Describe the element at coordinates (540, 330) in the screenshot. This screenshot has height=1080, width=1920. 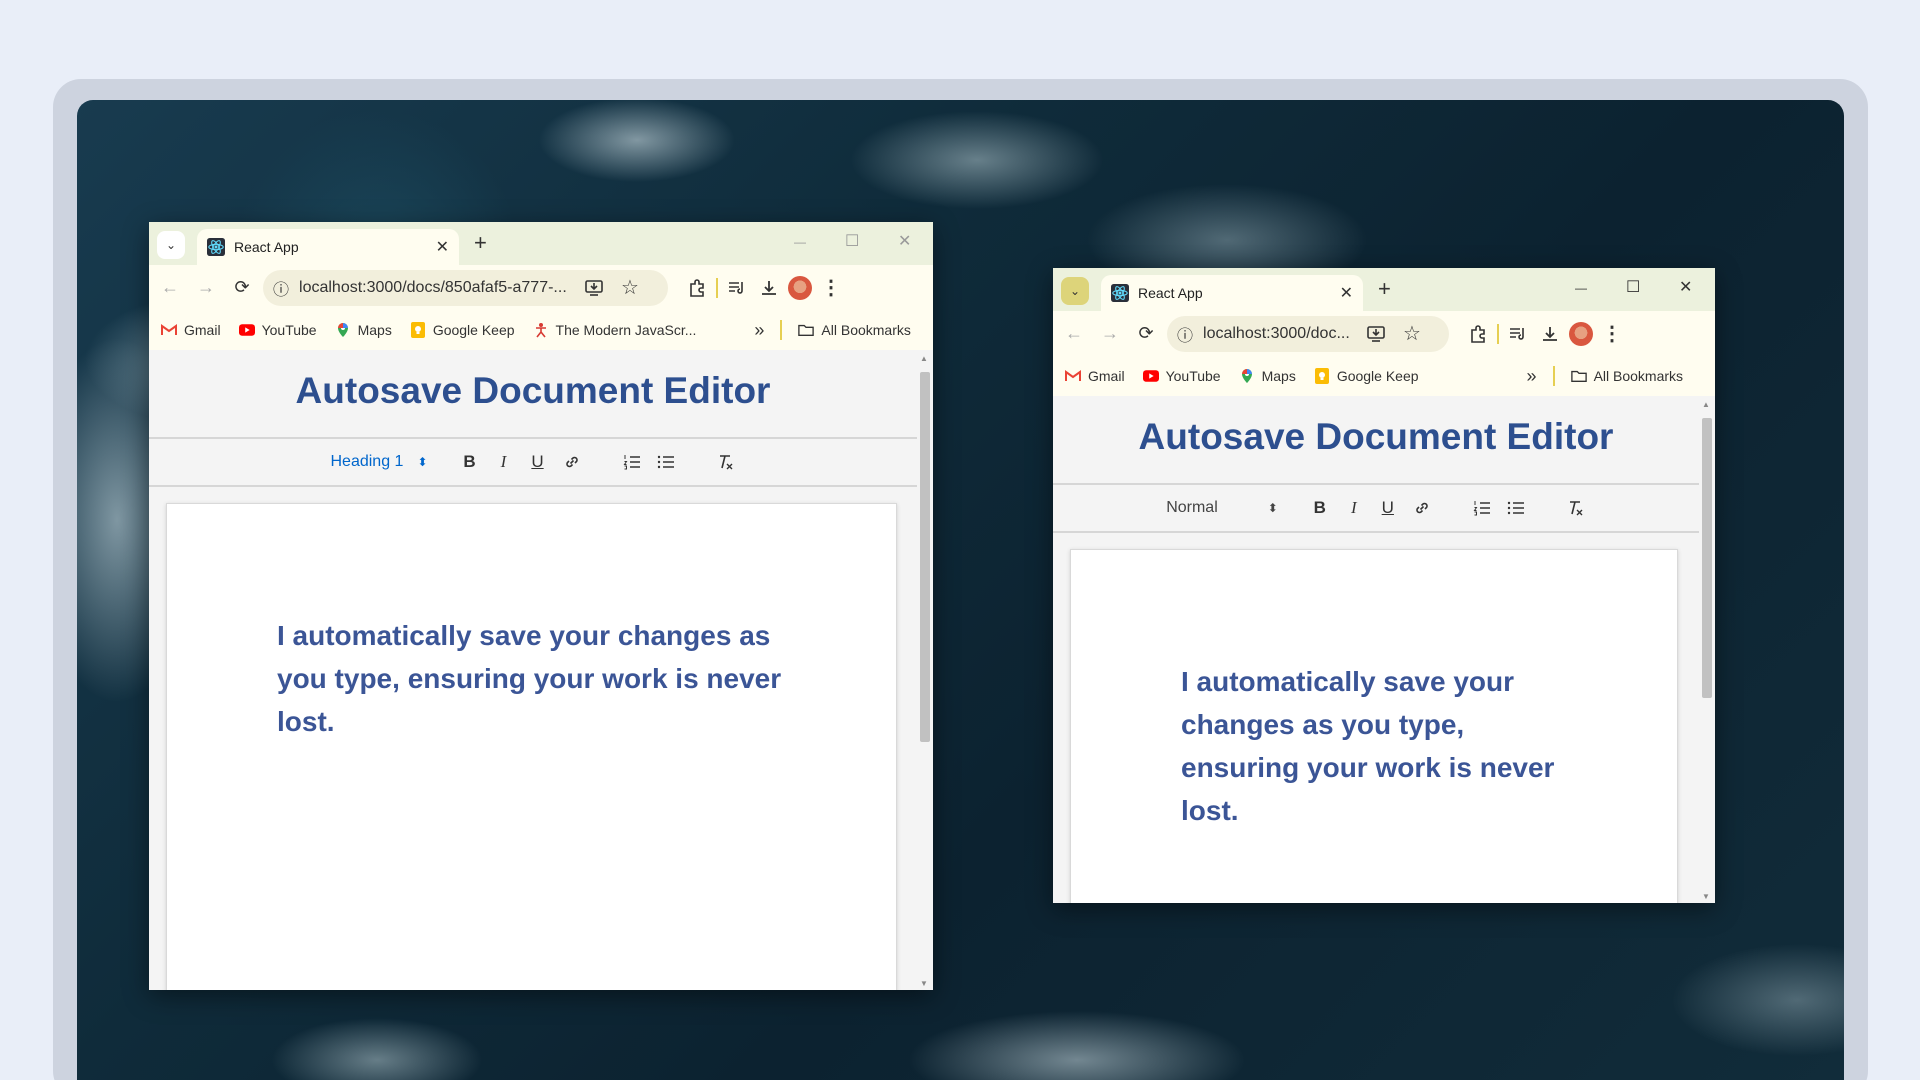
I see `javascript-info-icon` at that location.